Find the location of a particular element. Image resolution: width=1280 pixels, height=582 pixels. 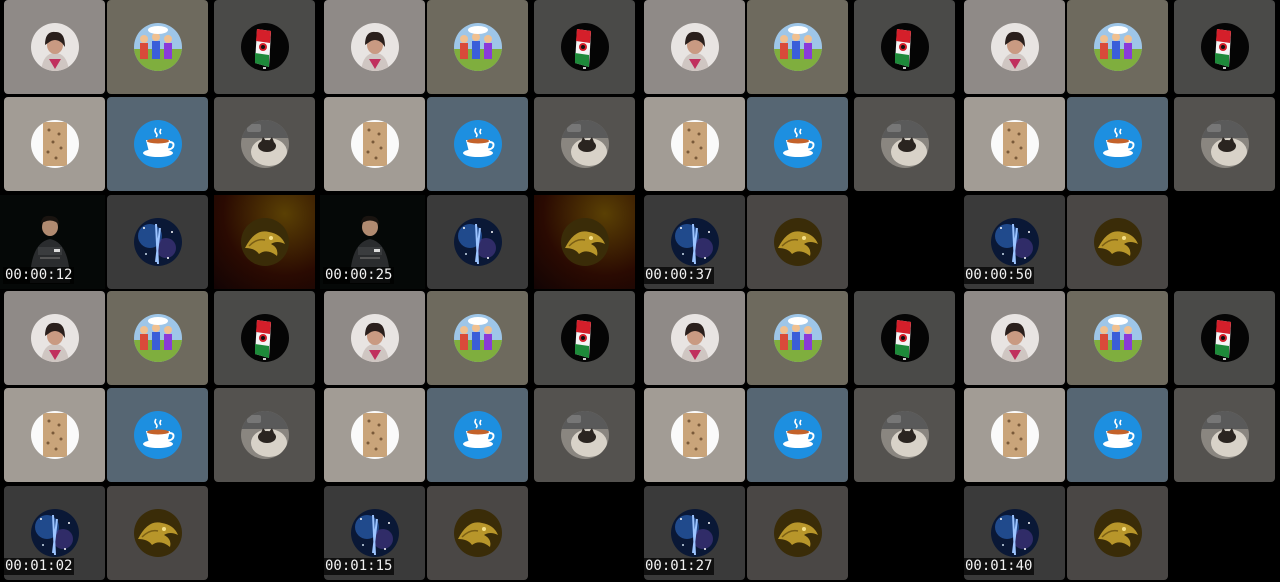

video-frame: 00:01:15 is located at coordinates (479, 436).